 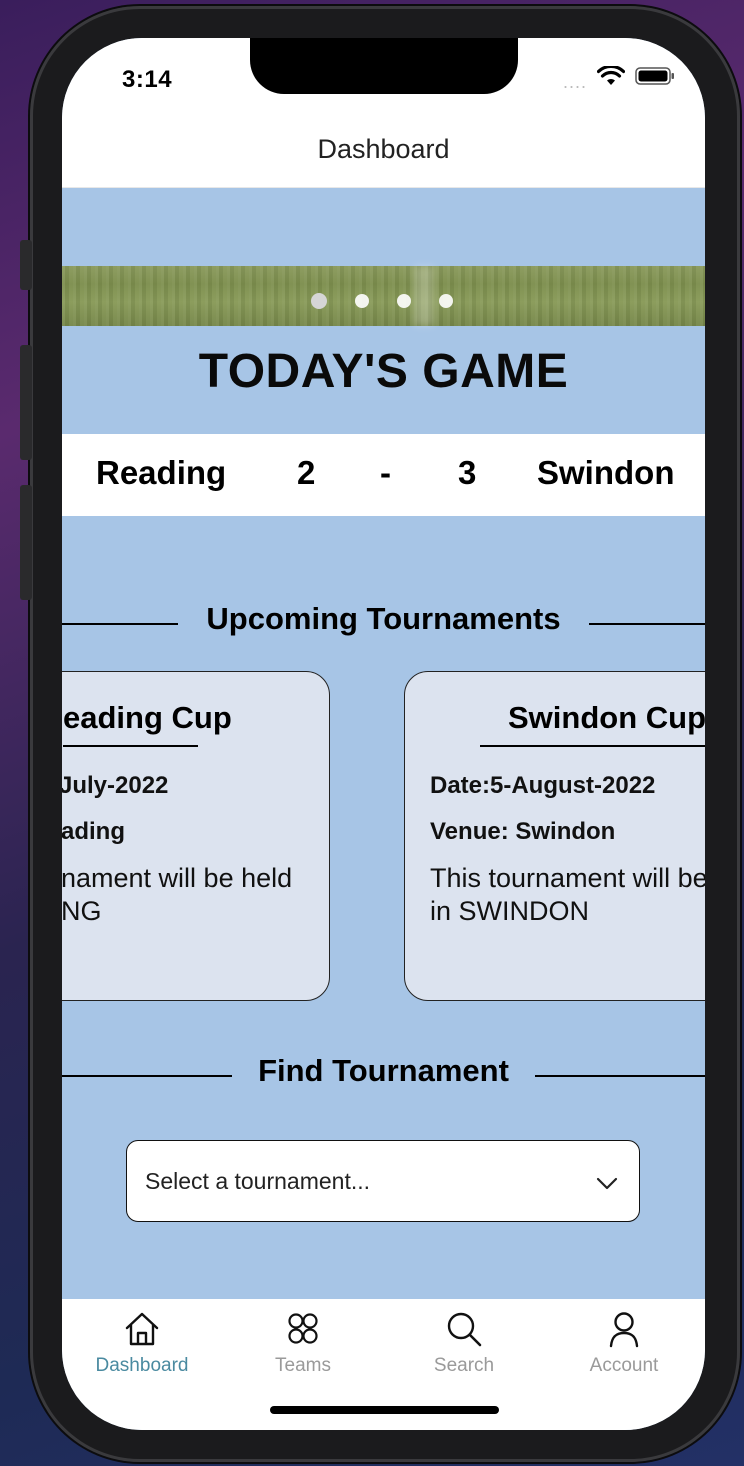 What do you see at coordinates (26, 265) in the screenshot?
I see `mute-switch` at bounding box center [26, 265].